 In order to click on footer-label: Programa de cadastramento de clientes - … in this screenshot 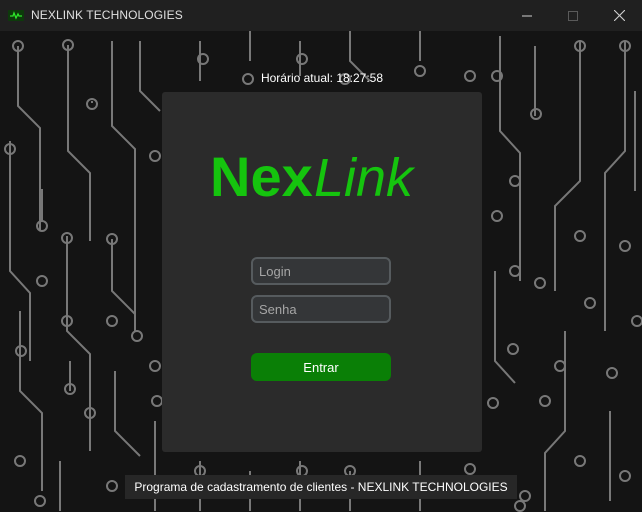, I will do `click(321, 487)`.